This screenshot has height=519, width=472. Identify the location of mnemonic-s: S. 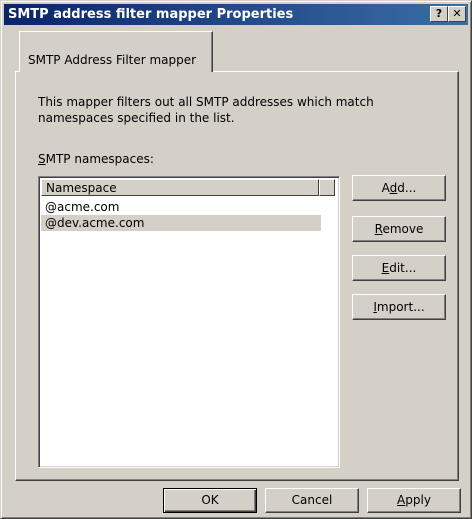
(42, 159).